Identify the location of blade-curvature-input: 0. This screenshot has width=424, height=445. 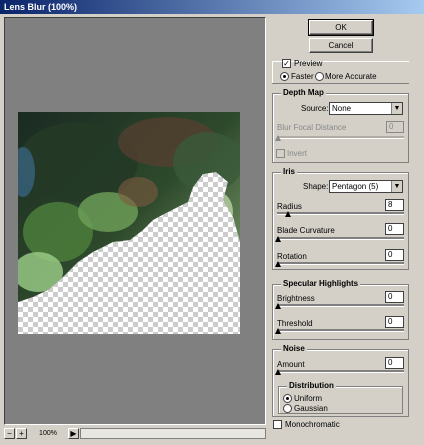
(394, 229).